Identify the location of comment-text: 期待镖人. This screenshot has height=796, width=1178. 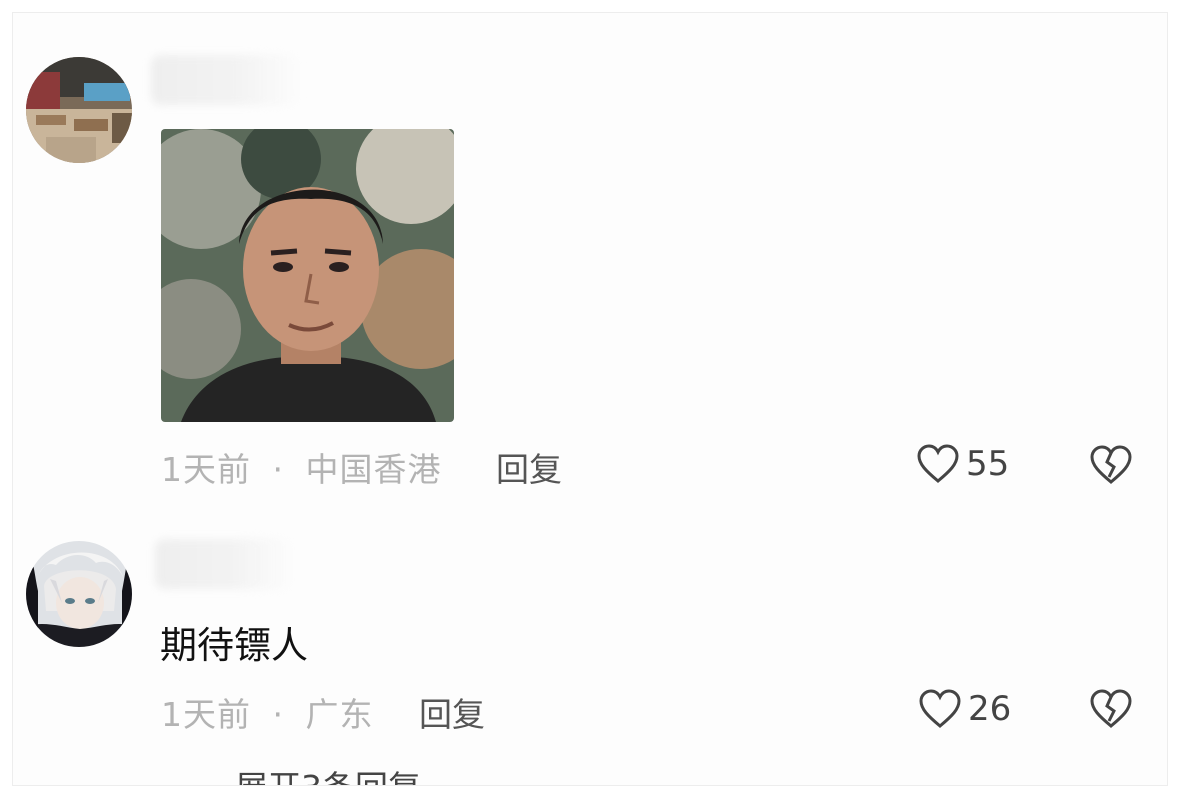
(234, 645).